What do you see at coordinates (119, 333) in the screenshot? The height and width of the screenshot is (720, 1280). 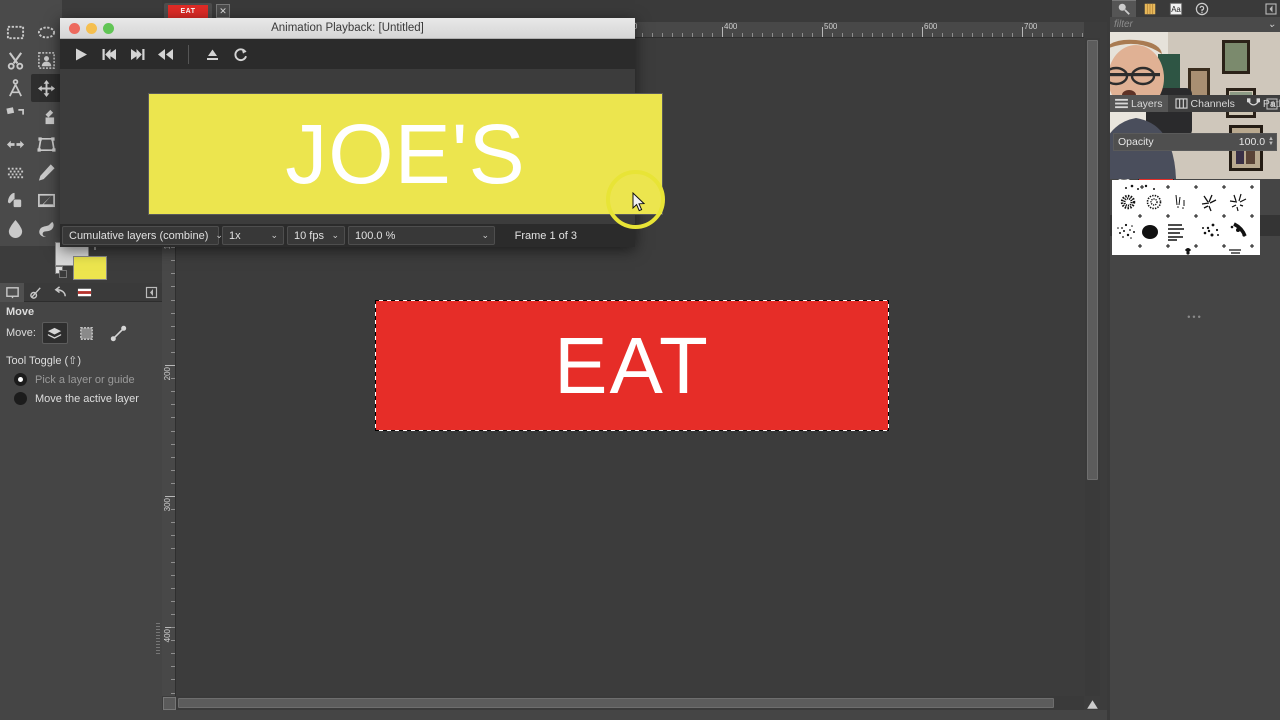 I see `move-path-mode-button` at bounding box center [119, 333].